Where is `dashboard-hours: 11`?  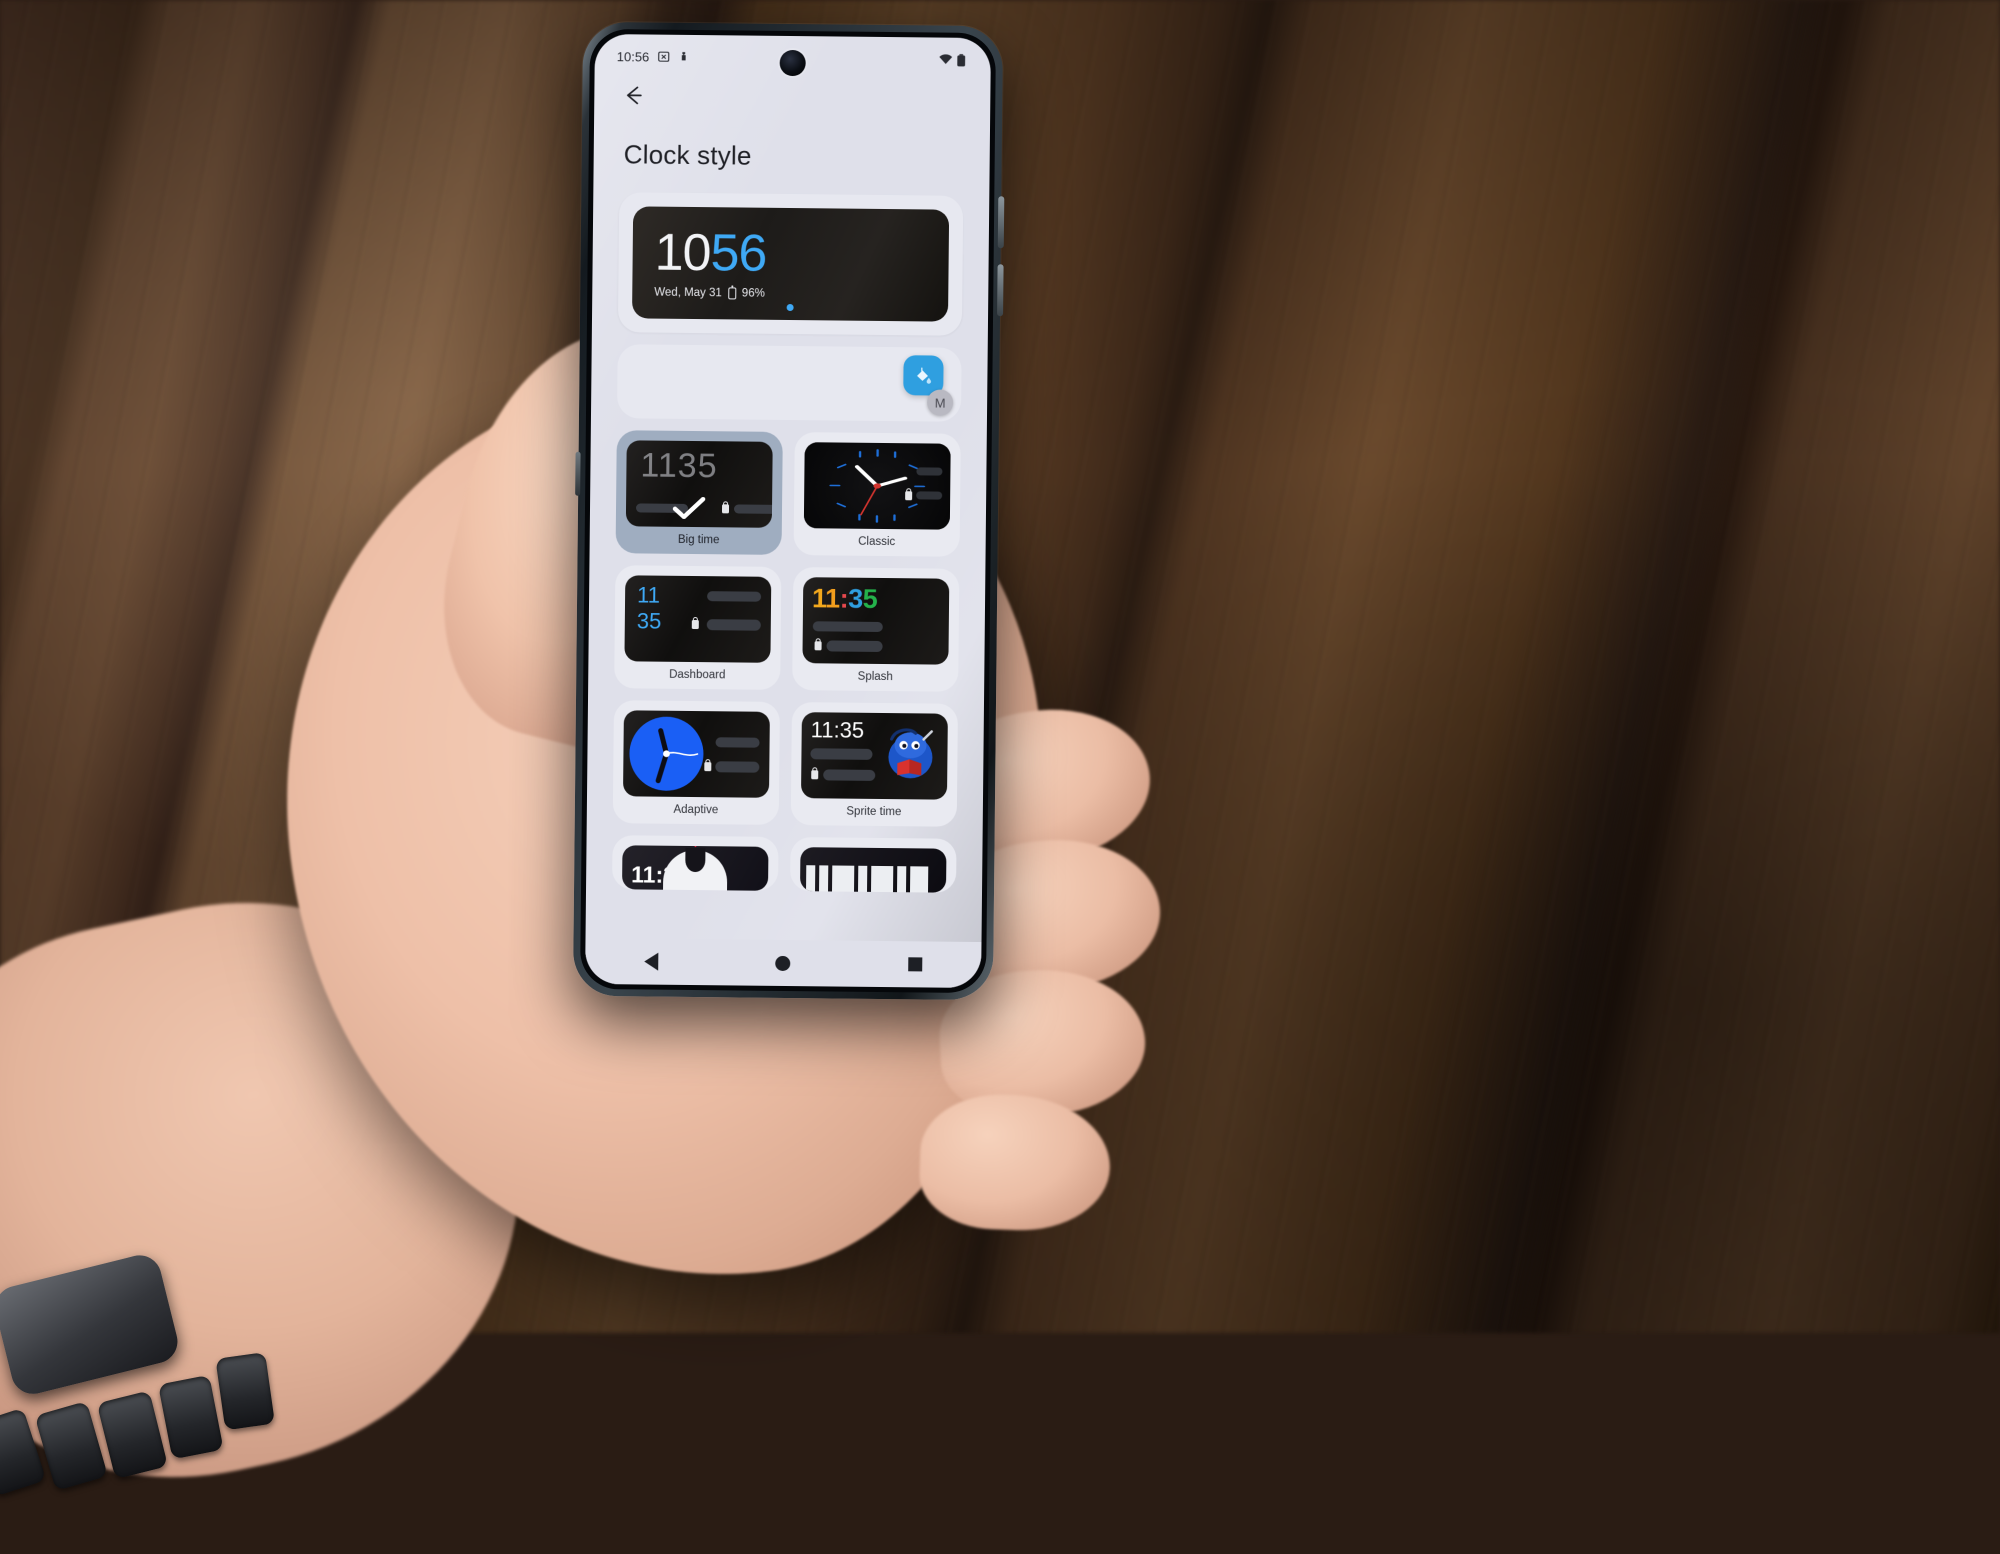 dashboard-hours: 11 is located at coordinates (648, 594).